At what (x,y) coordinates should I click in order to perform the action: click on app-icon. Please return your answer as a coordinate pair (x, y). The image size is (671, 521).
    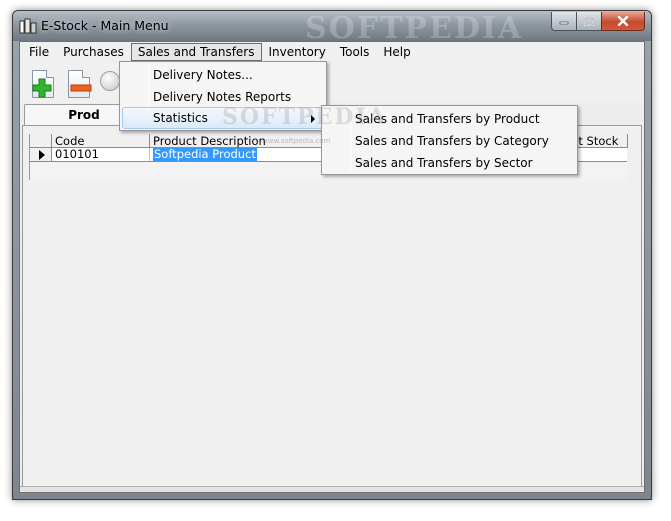
    Looking at the image, I should click on (28, 26).